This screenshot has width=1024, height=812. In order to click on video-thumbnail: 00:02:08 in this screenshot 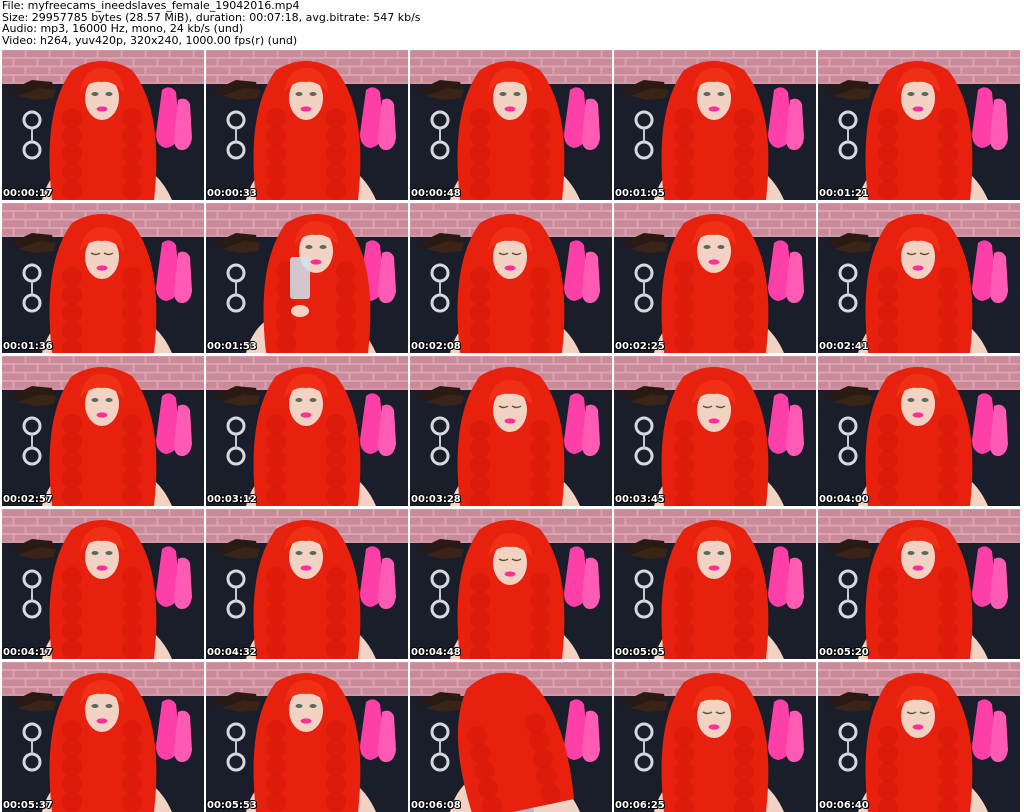, I will do `click(511, 278)`.